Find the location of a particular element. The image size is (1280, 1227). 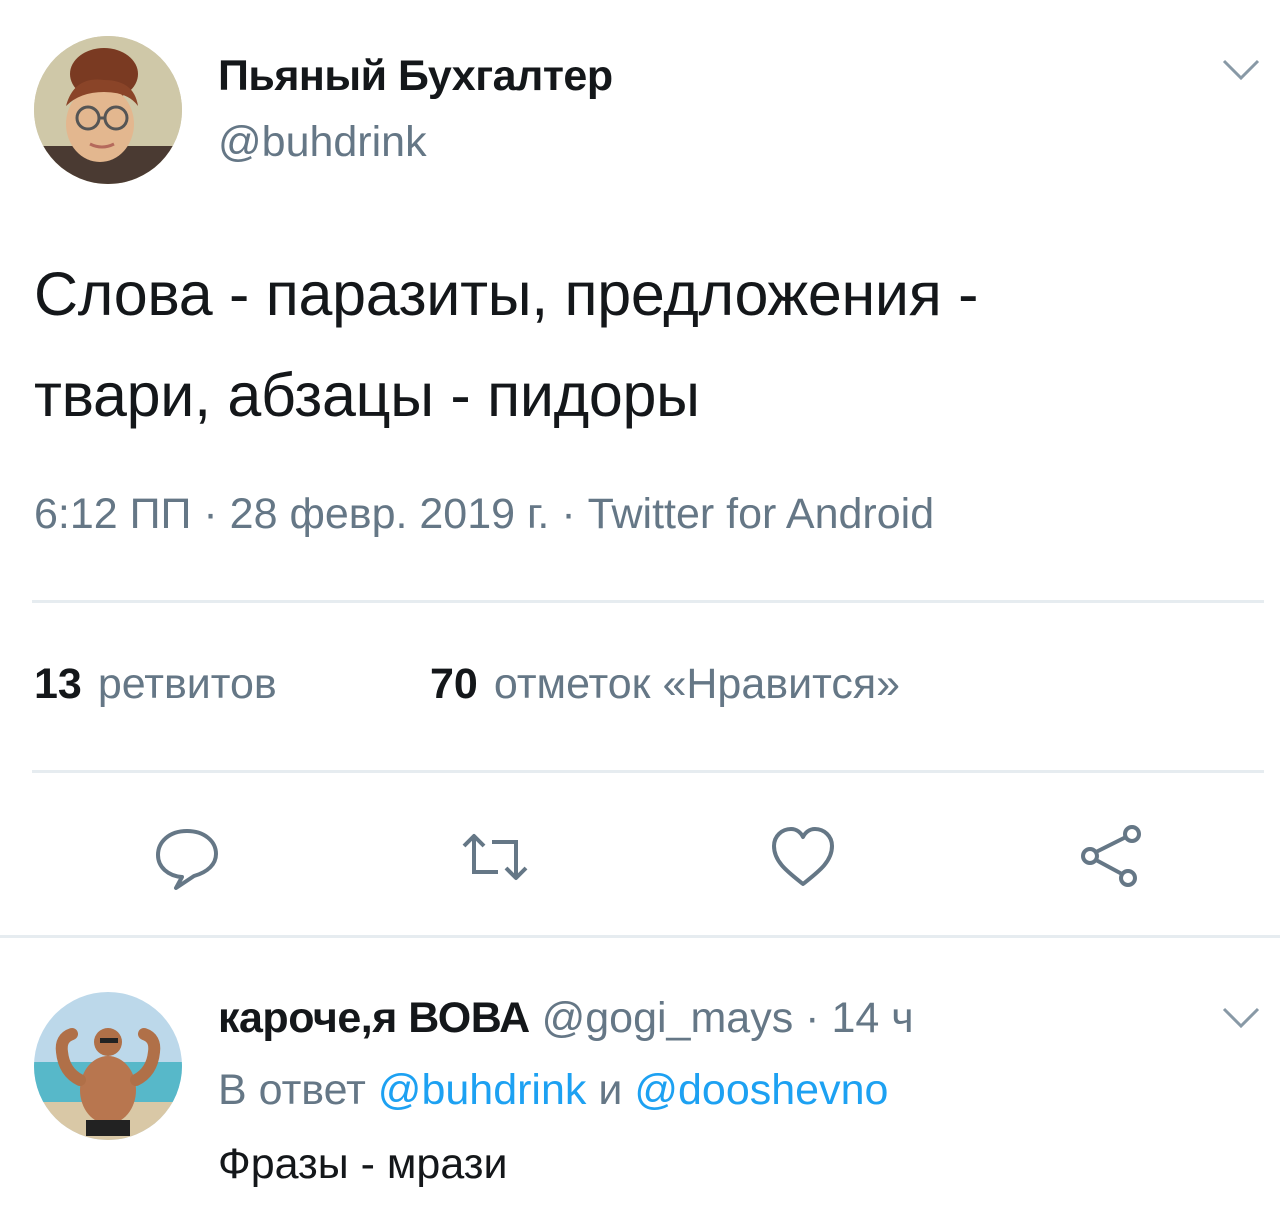

mention-link: @buhdrink is located at coordinates (482, 1090).